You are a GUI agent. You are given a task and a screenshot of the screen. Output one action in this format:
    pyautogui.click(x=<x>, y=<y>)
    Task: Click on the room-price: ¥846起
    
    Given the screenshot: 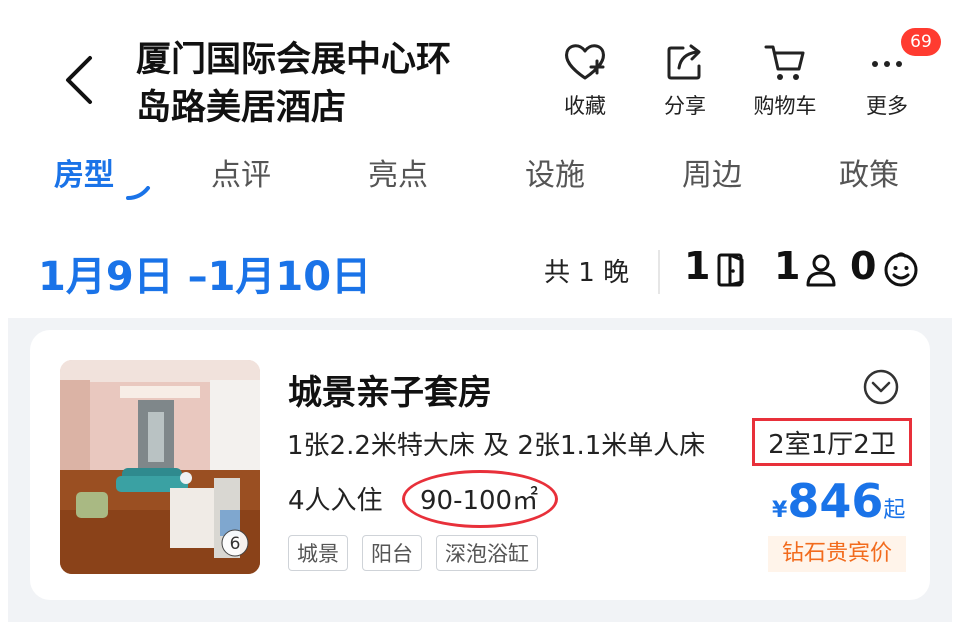 What is the action you would take?
    pyautogui.click(x=838, y=501)
    